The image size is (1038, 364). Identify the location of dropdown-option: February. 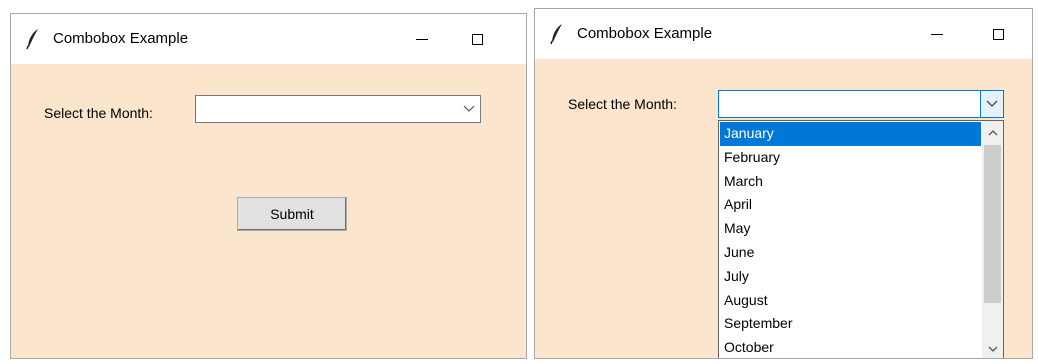
(850, 158).